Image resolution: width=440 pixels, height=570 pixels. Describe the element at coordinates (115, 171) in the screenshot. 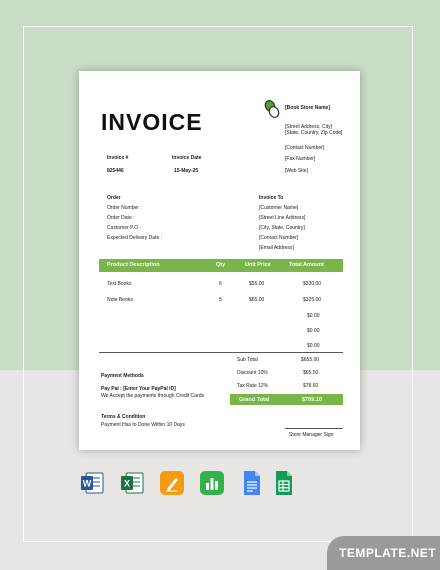

I see `invoice-number: 825446` at that location.